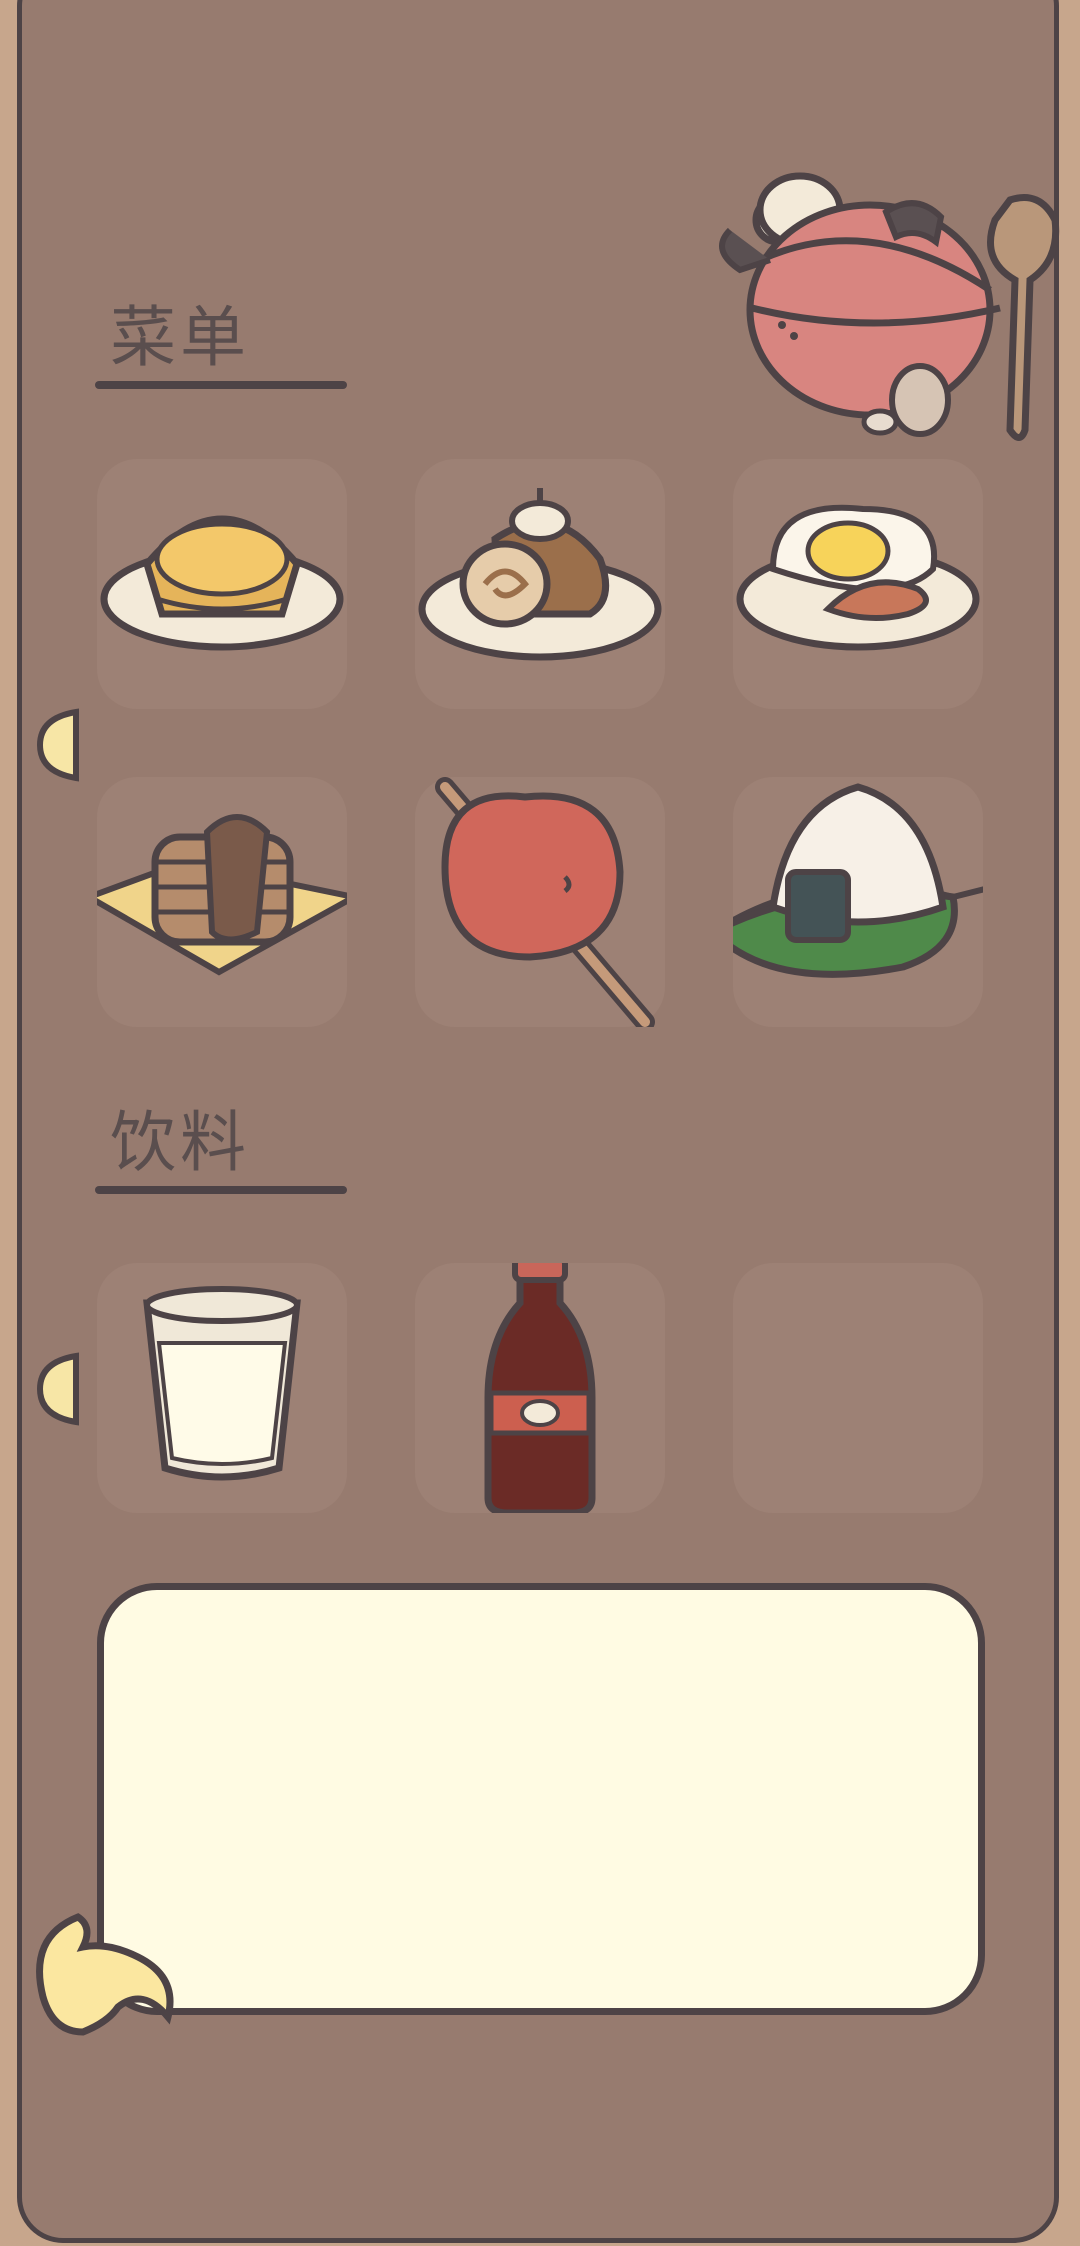 Image resolution: width=1080 pixels, height=2246 pixels. I want to click on drinks-title-underline, so click(221, 1190).